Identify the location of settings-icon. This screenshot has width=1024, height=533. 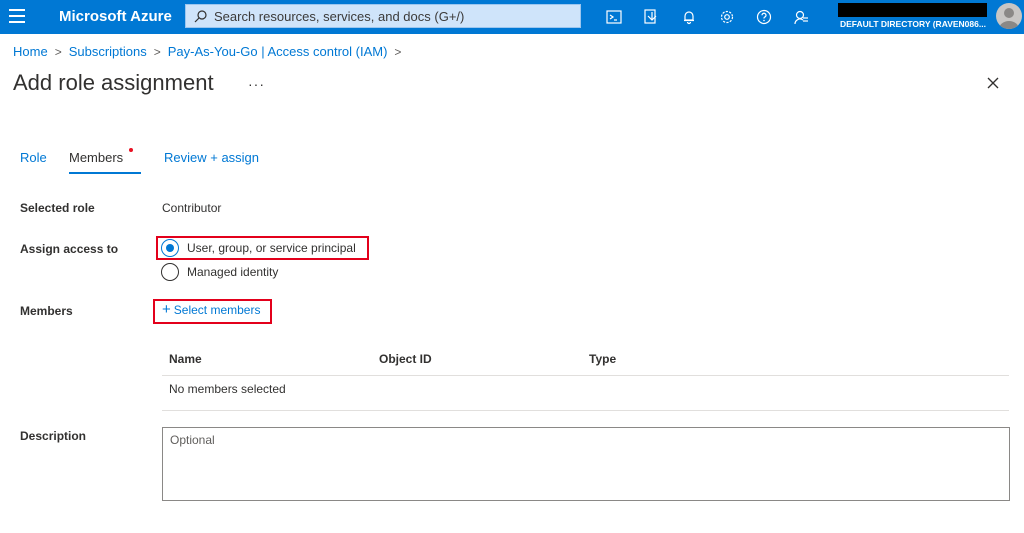
(727, 17).